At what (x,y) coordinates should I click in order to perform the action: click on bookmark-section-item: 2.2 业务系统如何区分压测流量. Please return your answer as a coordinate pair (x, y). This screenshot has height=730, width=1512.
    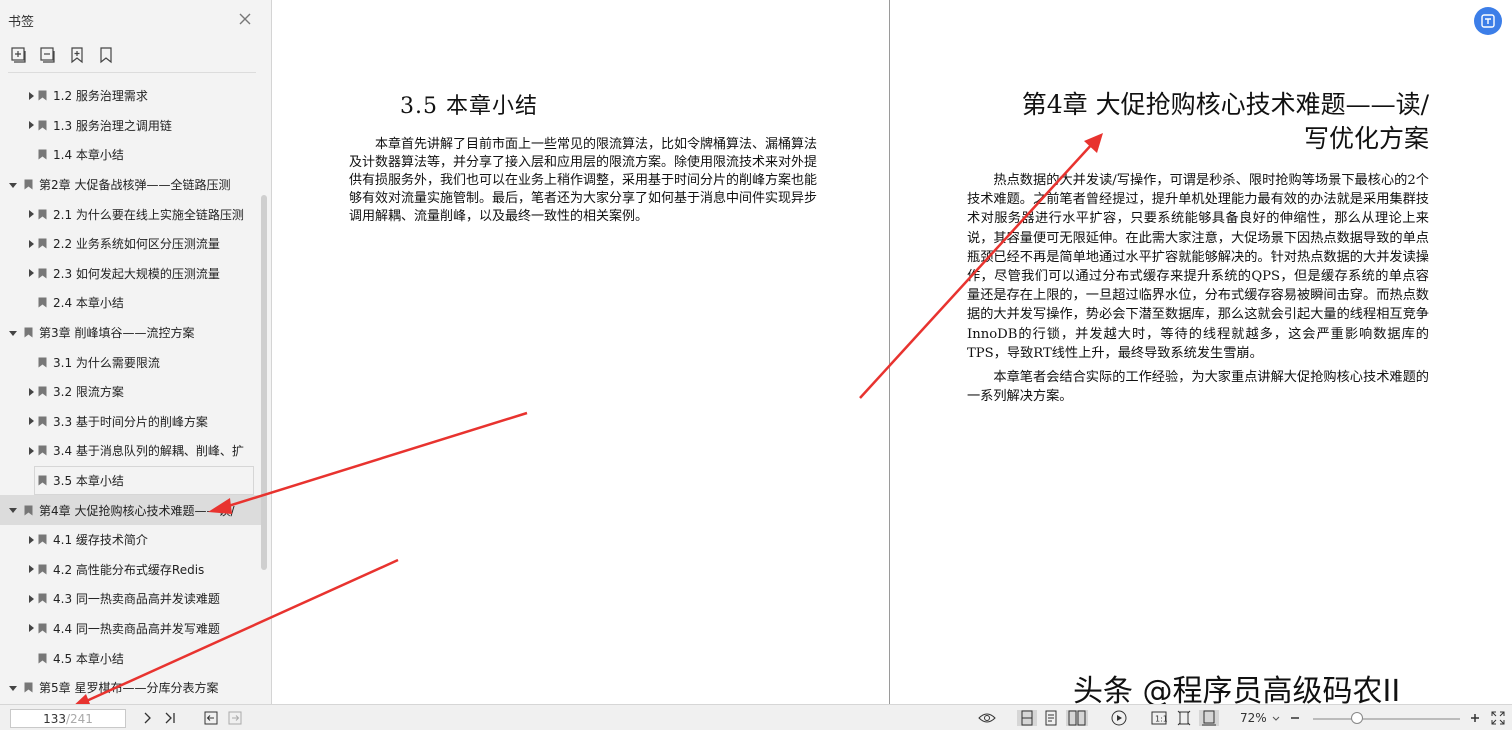
    Looking at the image, I should click on (131, 244).